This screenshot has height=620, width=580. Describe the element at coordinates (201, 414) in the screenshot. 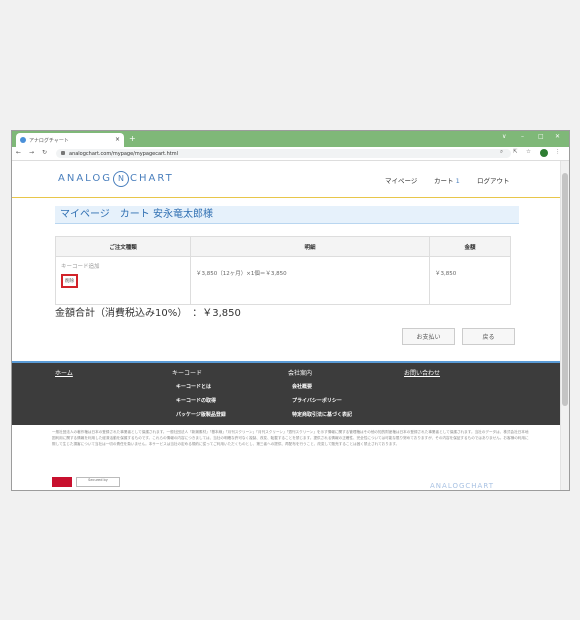

I see `footer-link-package-register: パッケージ版製品登録` at that location.